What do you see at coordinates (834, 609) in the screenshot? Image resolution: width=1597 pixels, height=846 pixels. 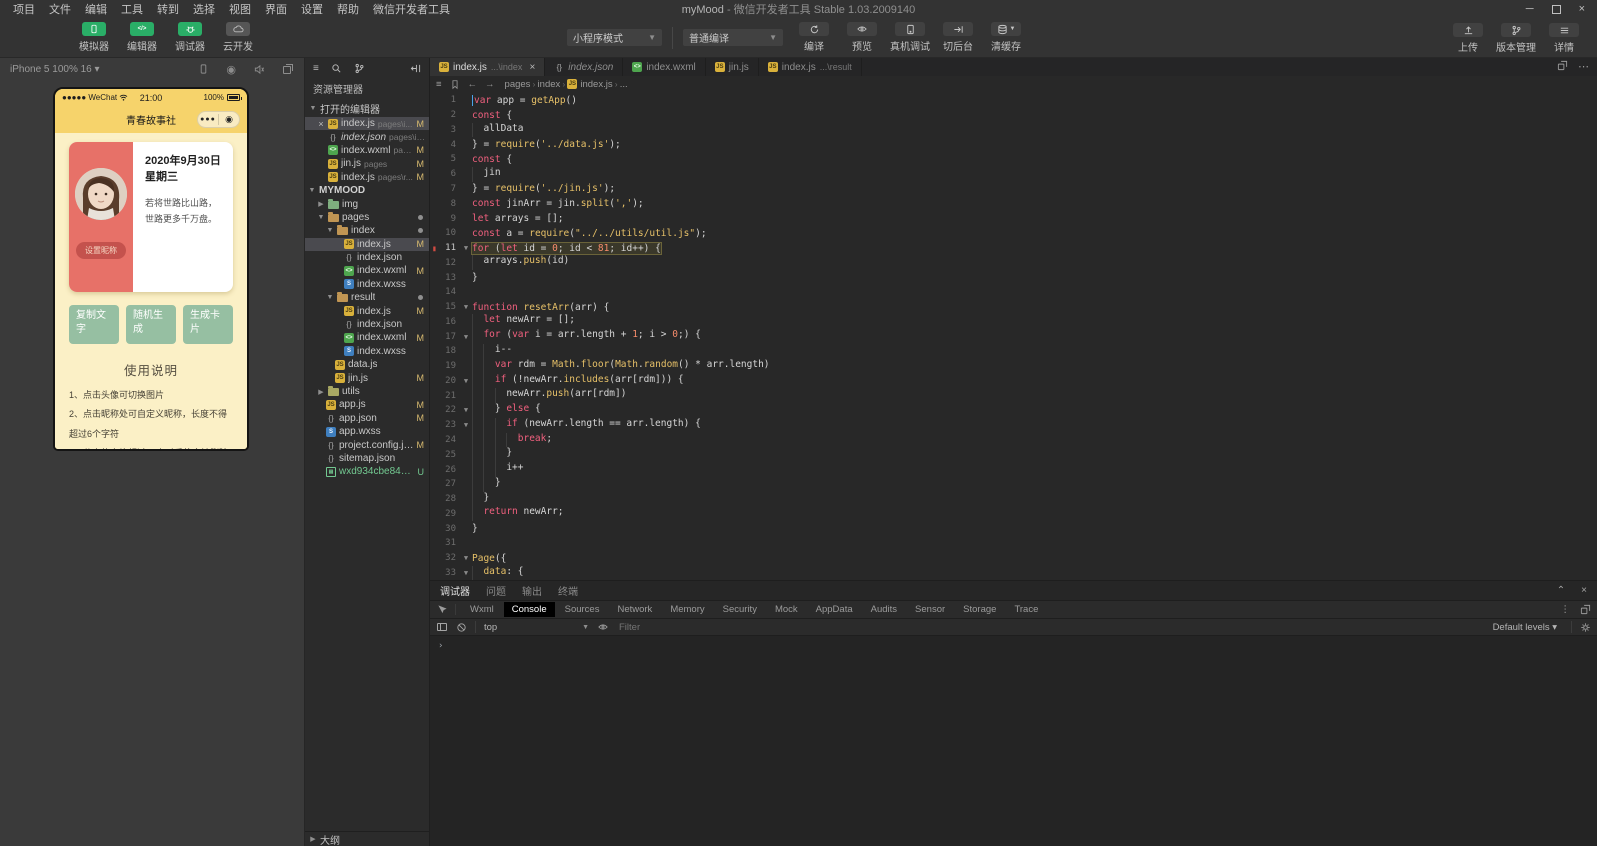 I see `devtools-tab-AppData: AppData` at bounding box center [834, 609].